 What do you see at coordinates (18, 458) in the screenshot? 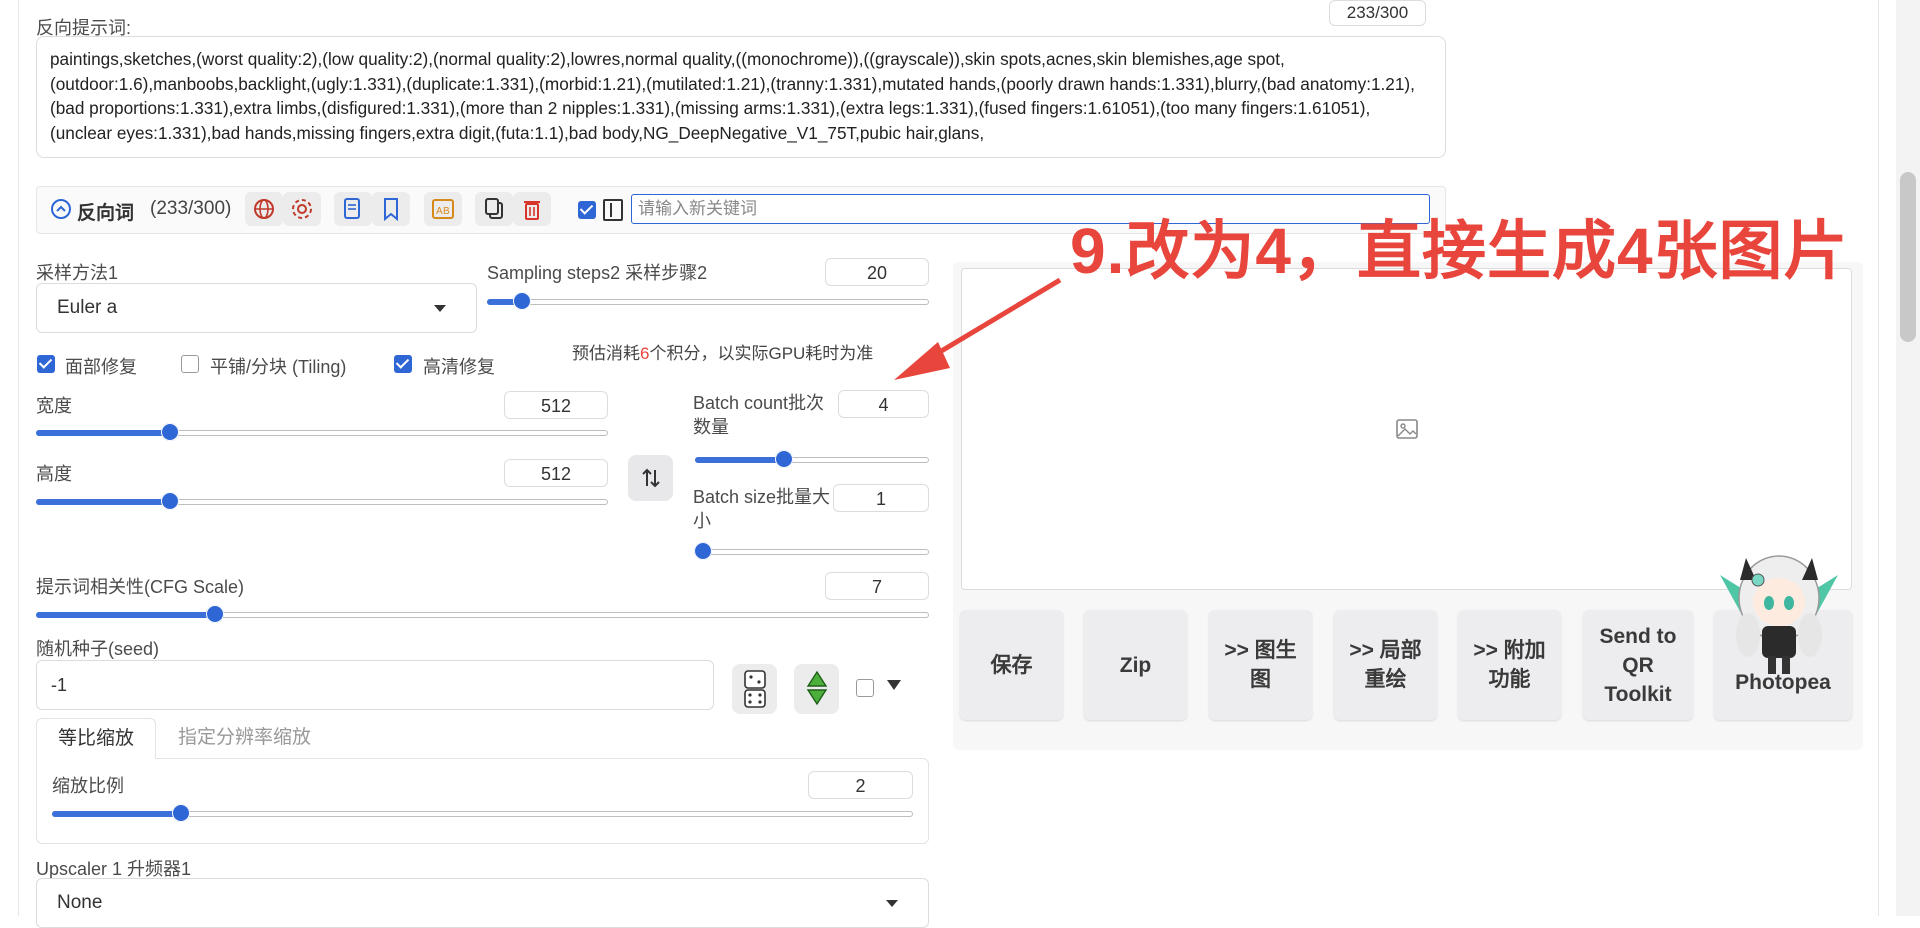
I see `panel-divider` at bounding box center [18, 458].